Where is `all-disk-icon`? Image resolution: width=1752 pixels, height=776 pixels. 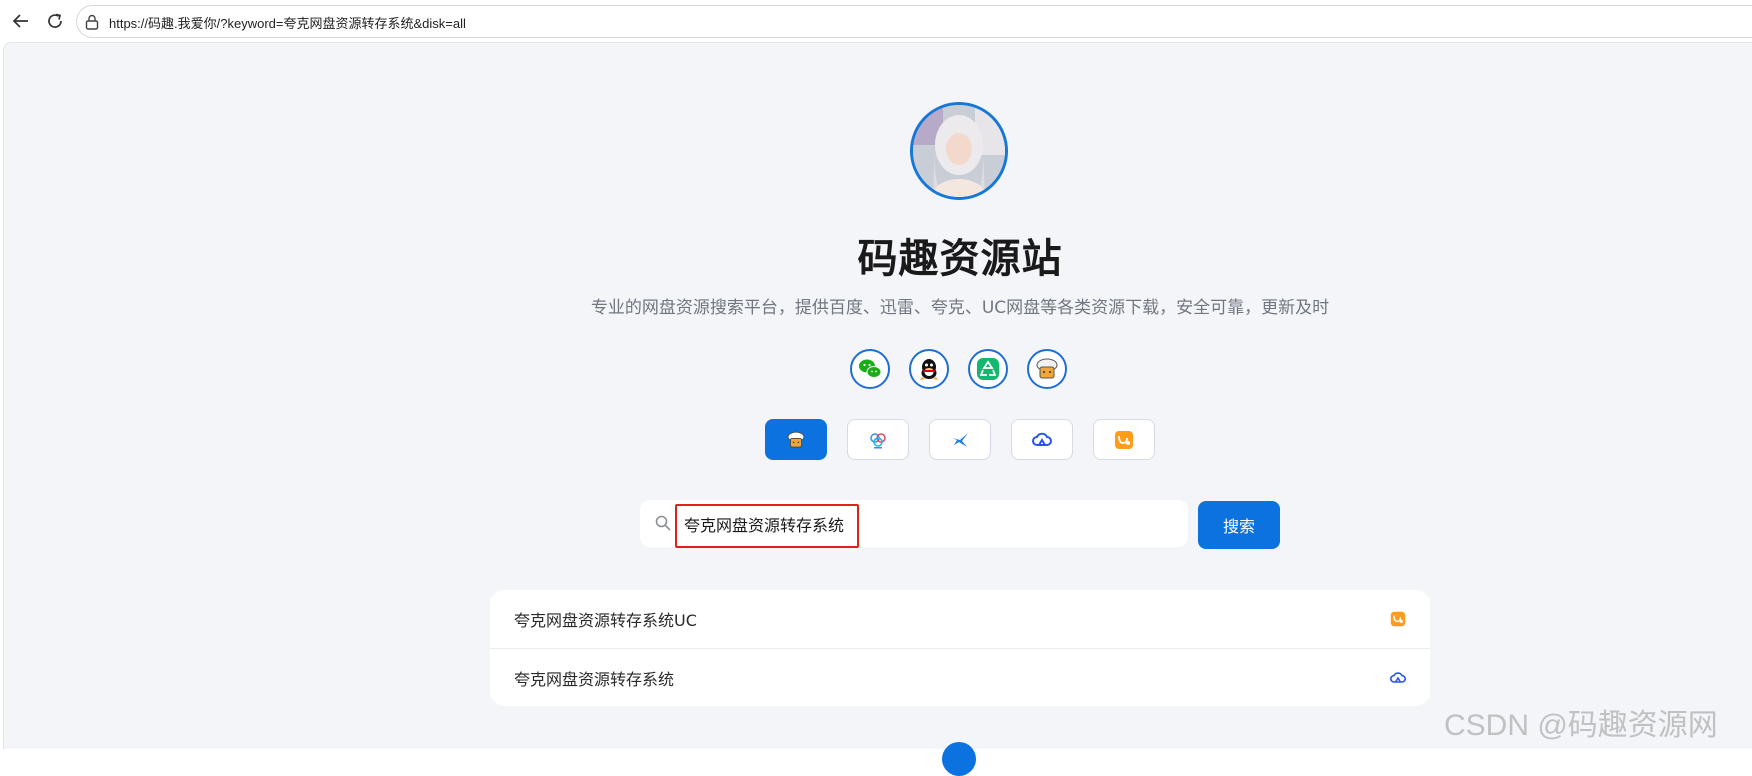 all-disk-icon is located at coordinates (796, 439).